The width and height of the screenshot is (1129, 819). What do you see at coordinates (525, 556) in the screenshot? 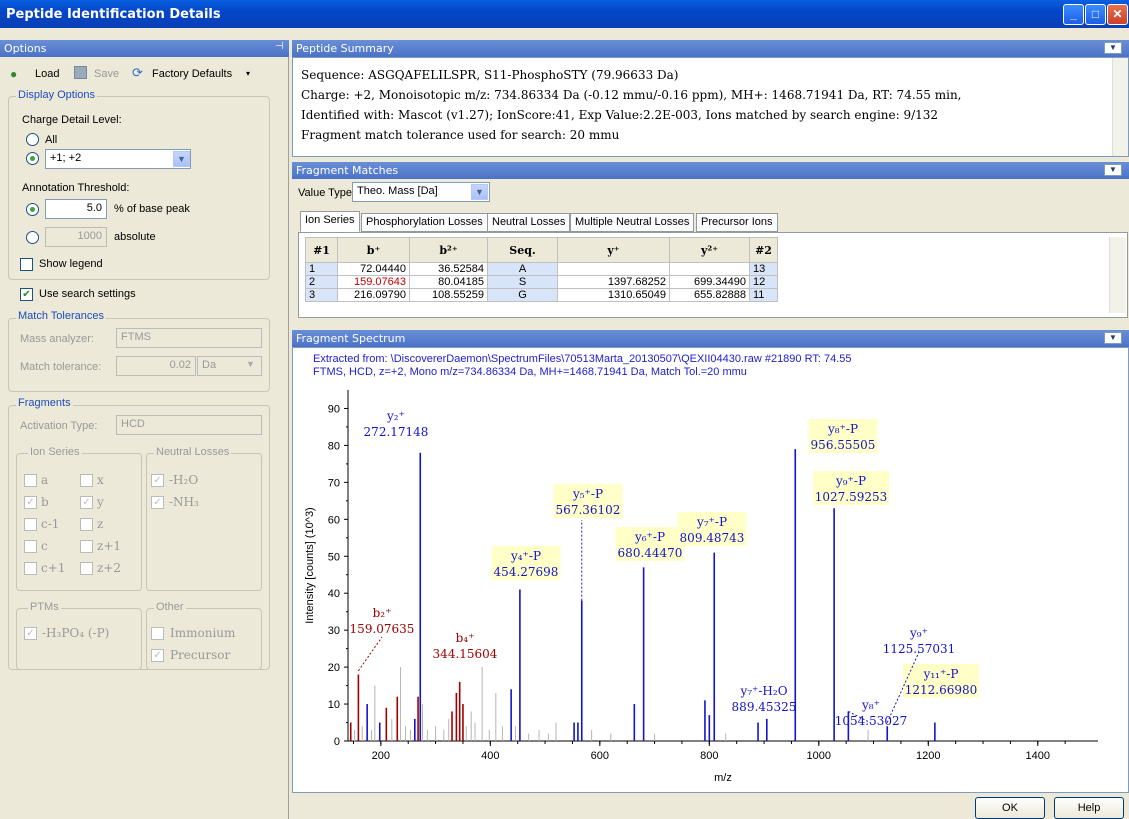
I see `peak-label-ion: y₄⁺-P` at bounding box center [525, 556].